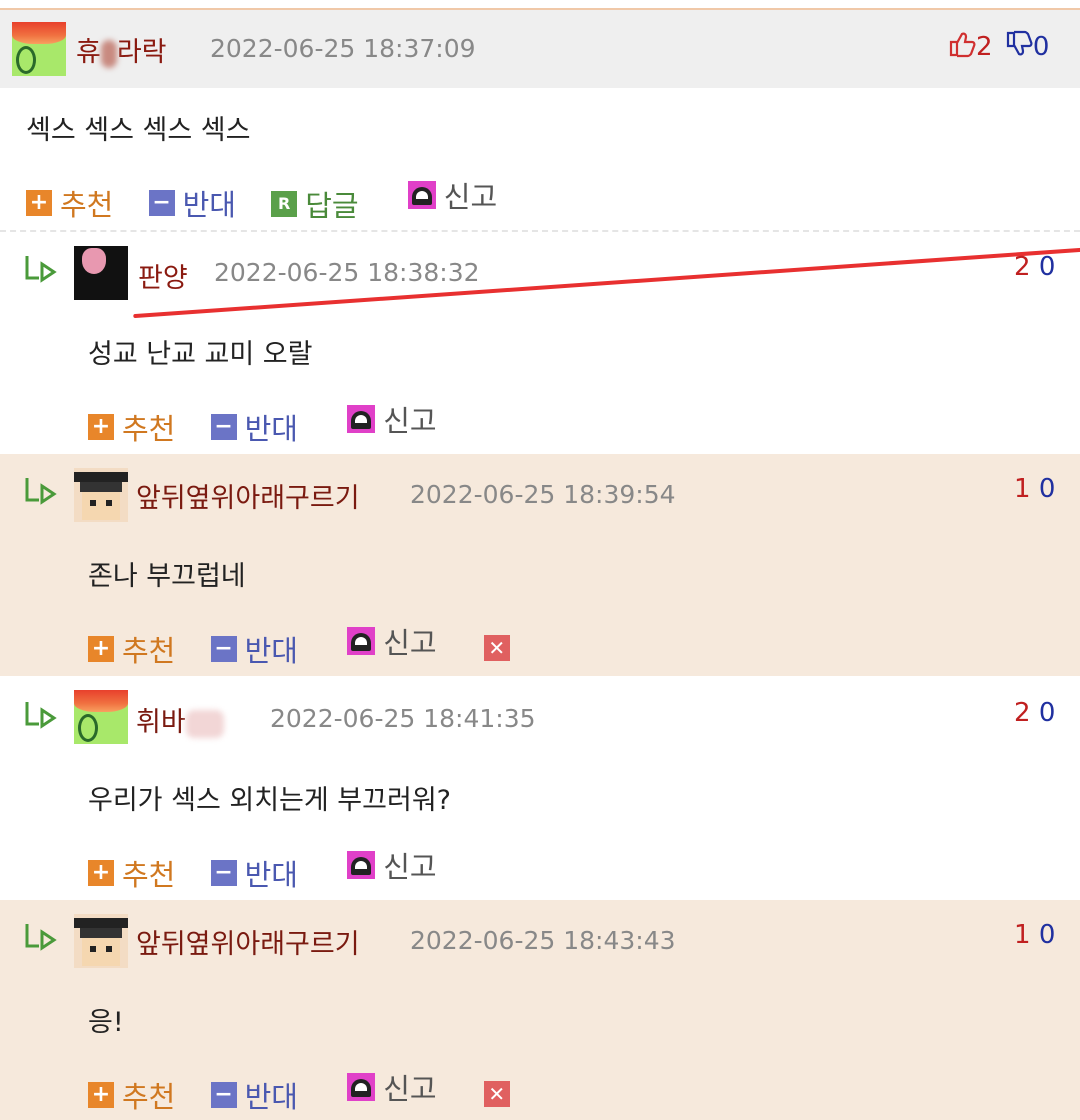  I want to click on comment-date: 2022-06-25 18:38:32, so click(347, 272).